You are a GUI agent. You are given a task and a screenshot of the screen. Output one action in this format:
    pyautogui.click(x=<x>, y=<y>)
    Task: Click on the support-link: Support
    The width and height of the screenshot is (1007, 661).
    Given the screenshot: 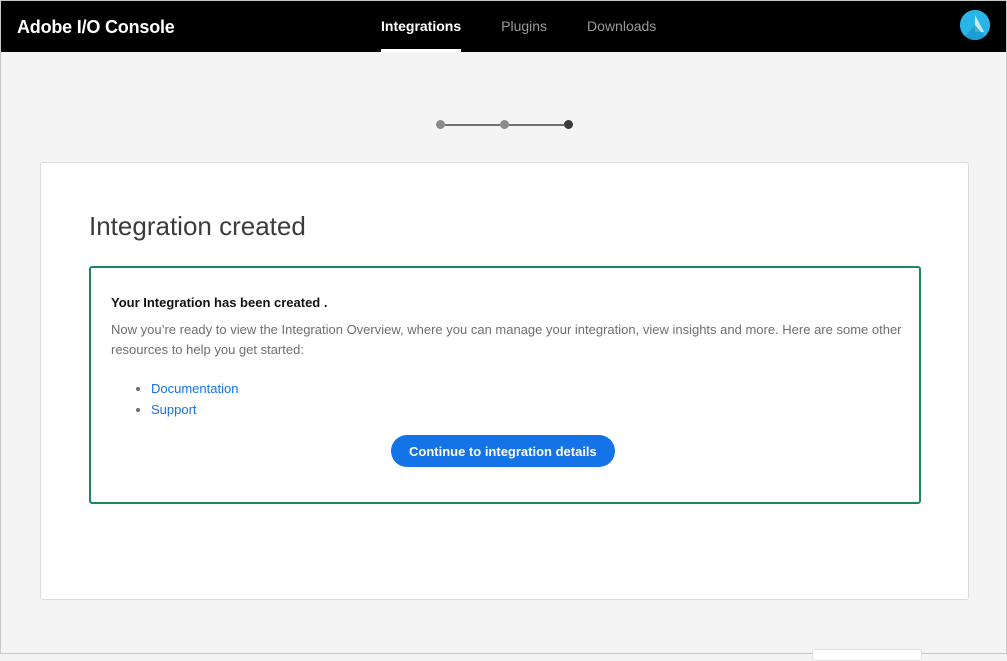 What is the action you would take?
    pyautogui.click(x=174, y=409)
    